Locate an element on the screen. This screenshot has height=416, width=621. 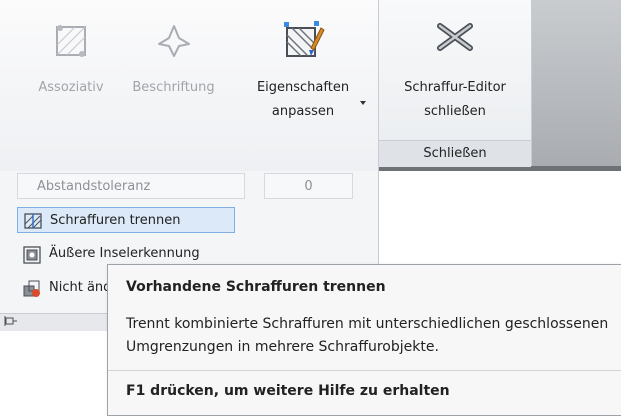
match-properties-icon is located at coordinates (303, 42).